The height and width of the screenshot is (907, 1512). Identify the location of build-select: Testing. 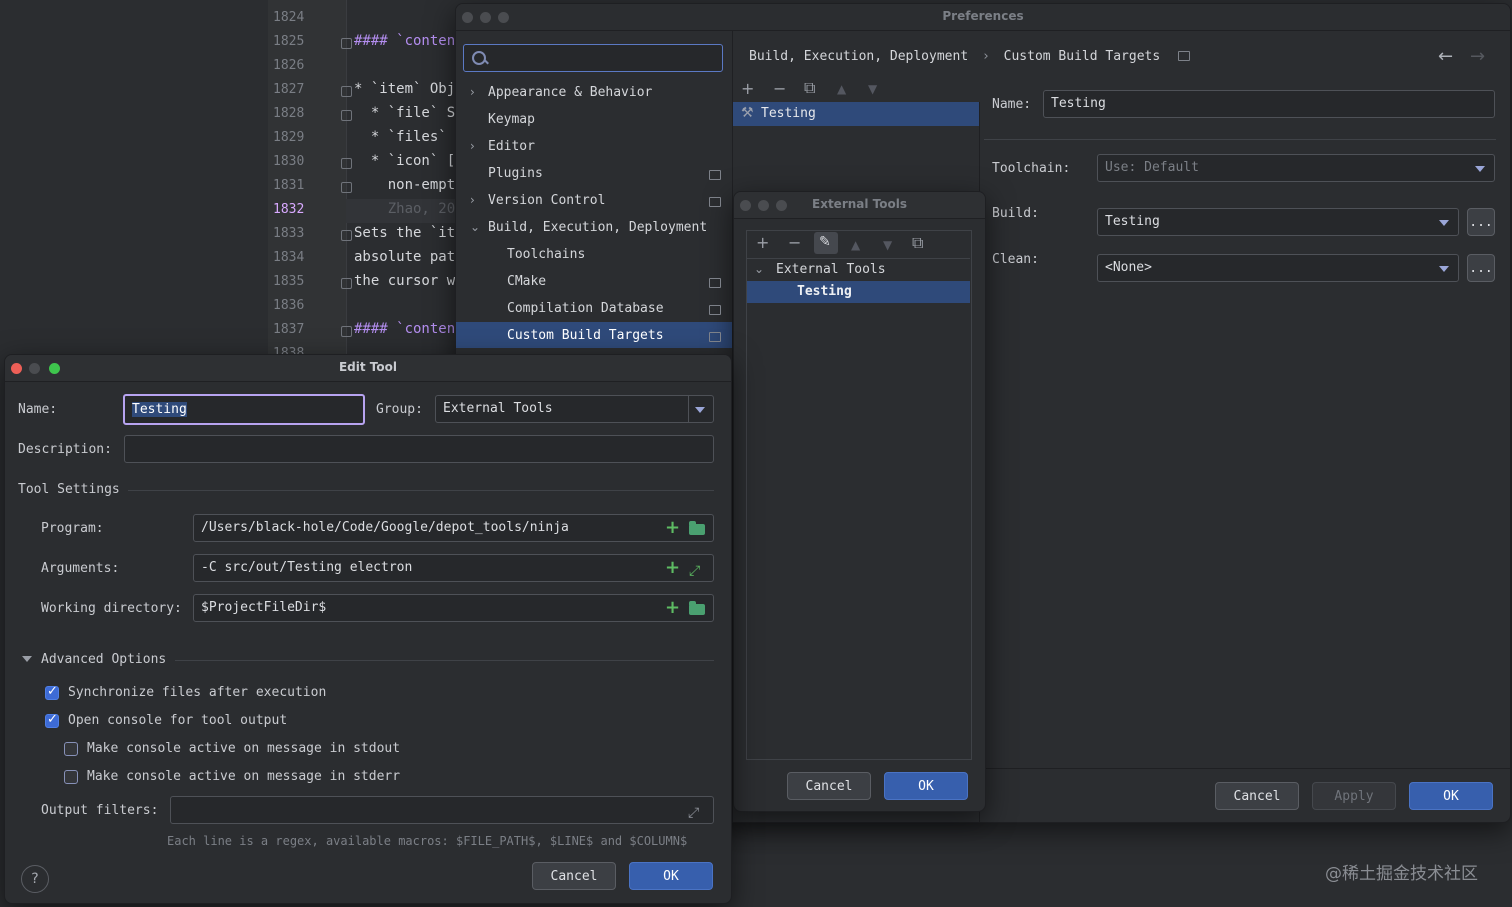
(1278, 222).